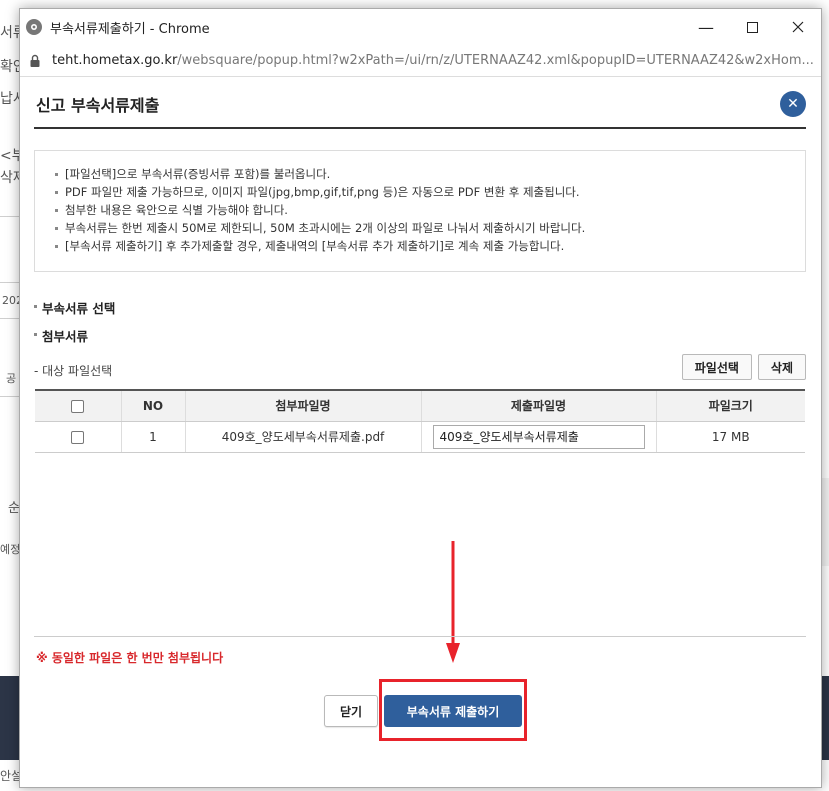 This screenshot has width=829, height=791. Describe the element at coordinates (730, 437) in the screenshot. I see `row-size: 17 MB` at that location.